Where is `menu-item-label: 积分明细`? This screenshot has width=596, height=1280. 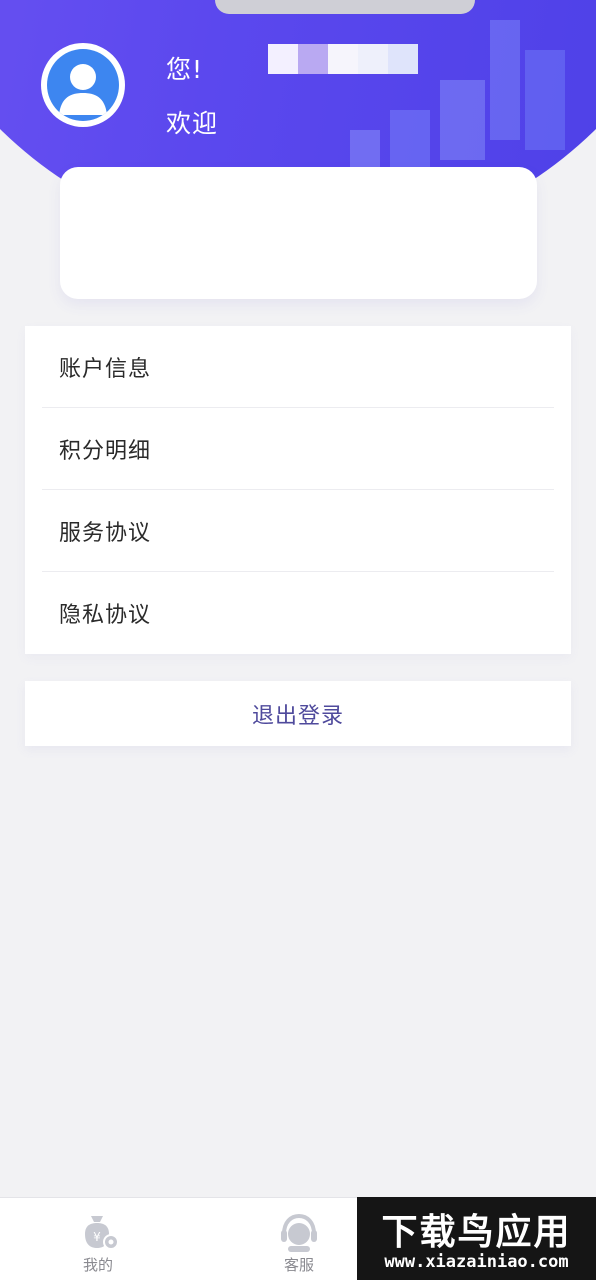
menu-item-label: 积分明细 is located at coordinates (105, 451).